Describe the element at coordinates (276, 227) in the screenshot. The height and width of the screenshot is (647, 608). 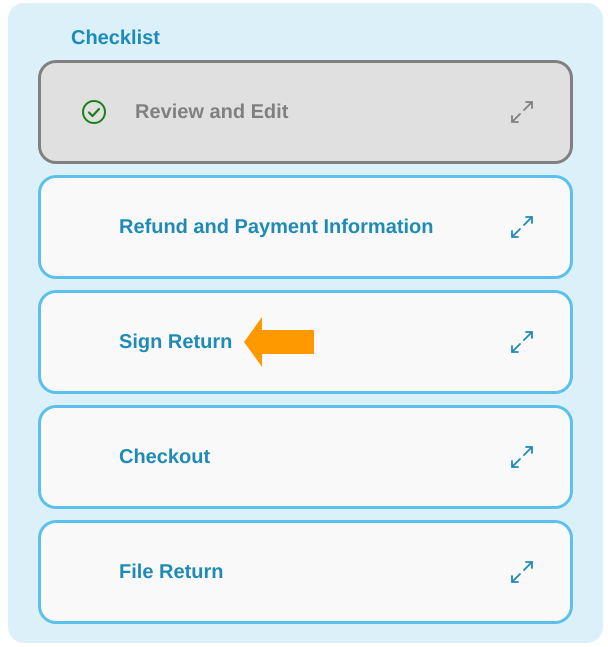
I see `item-label: Refund and Payment Information` at that location.